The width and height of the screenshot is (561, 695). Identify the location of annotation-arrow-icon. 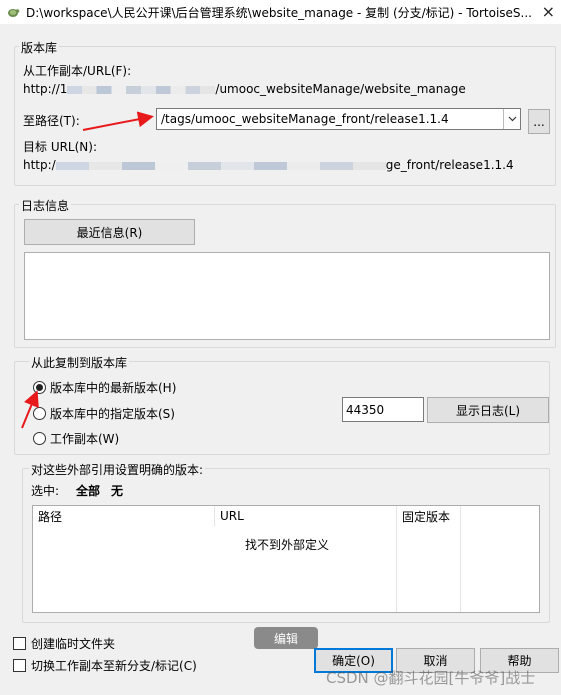
(87, 270).